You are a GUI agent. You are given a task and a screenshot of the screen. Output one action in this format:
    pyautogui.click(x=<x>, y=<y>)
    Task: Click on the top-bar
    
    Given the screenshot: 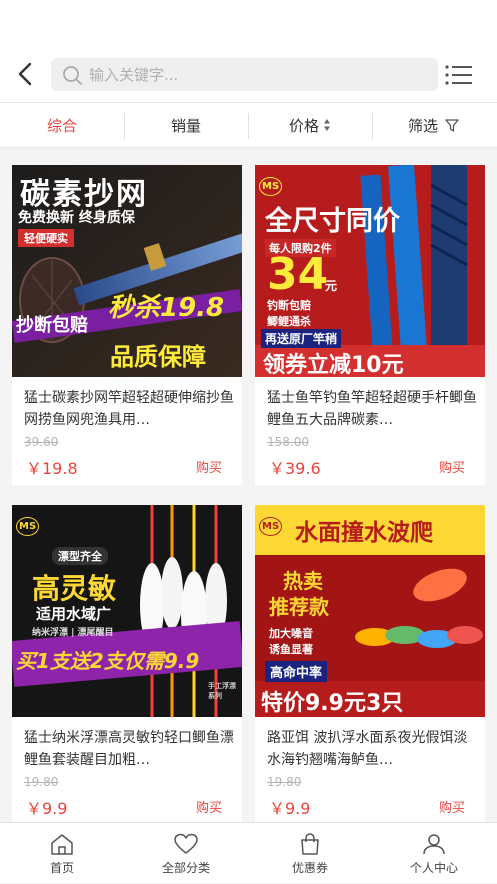 What is the action you would take?
    pyautogui.click(x=248, y=51)
    